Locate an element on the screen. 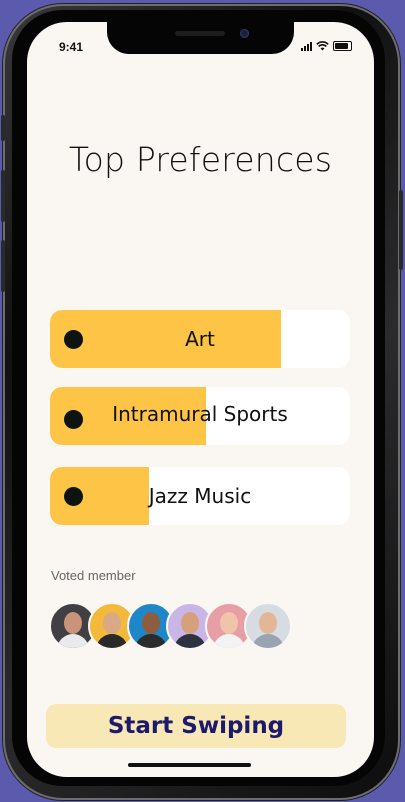 The image size is (405, 802). status-icons is located at coordinates (326, 46).